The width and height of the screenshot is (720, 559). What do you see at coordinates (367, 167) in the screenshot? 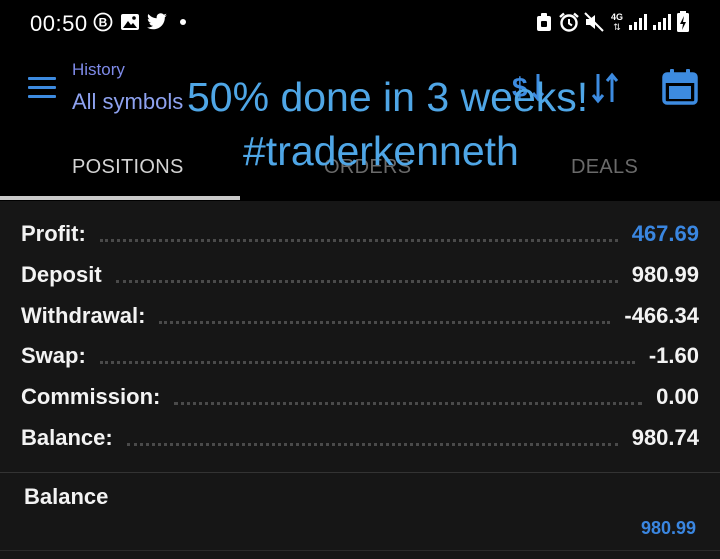
I see `tab-orders: ORDERS` at bounding box center [367, 167].